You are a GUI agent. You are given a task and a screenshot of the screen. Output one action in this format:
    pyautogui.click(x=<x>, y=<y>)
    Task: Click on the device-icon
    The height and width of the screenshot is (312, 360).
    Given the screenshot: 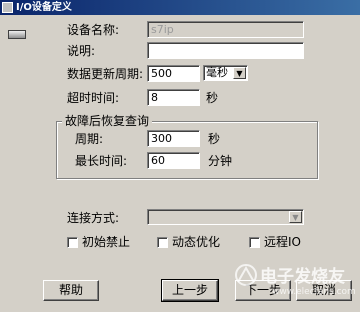 What is the action you would take?
    pyautogui.click(x=17, y=34)
    